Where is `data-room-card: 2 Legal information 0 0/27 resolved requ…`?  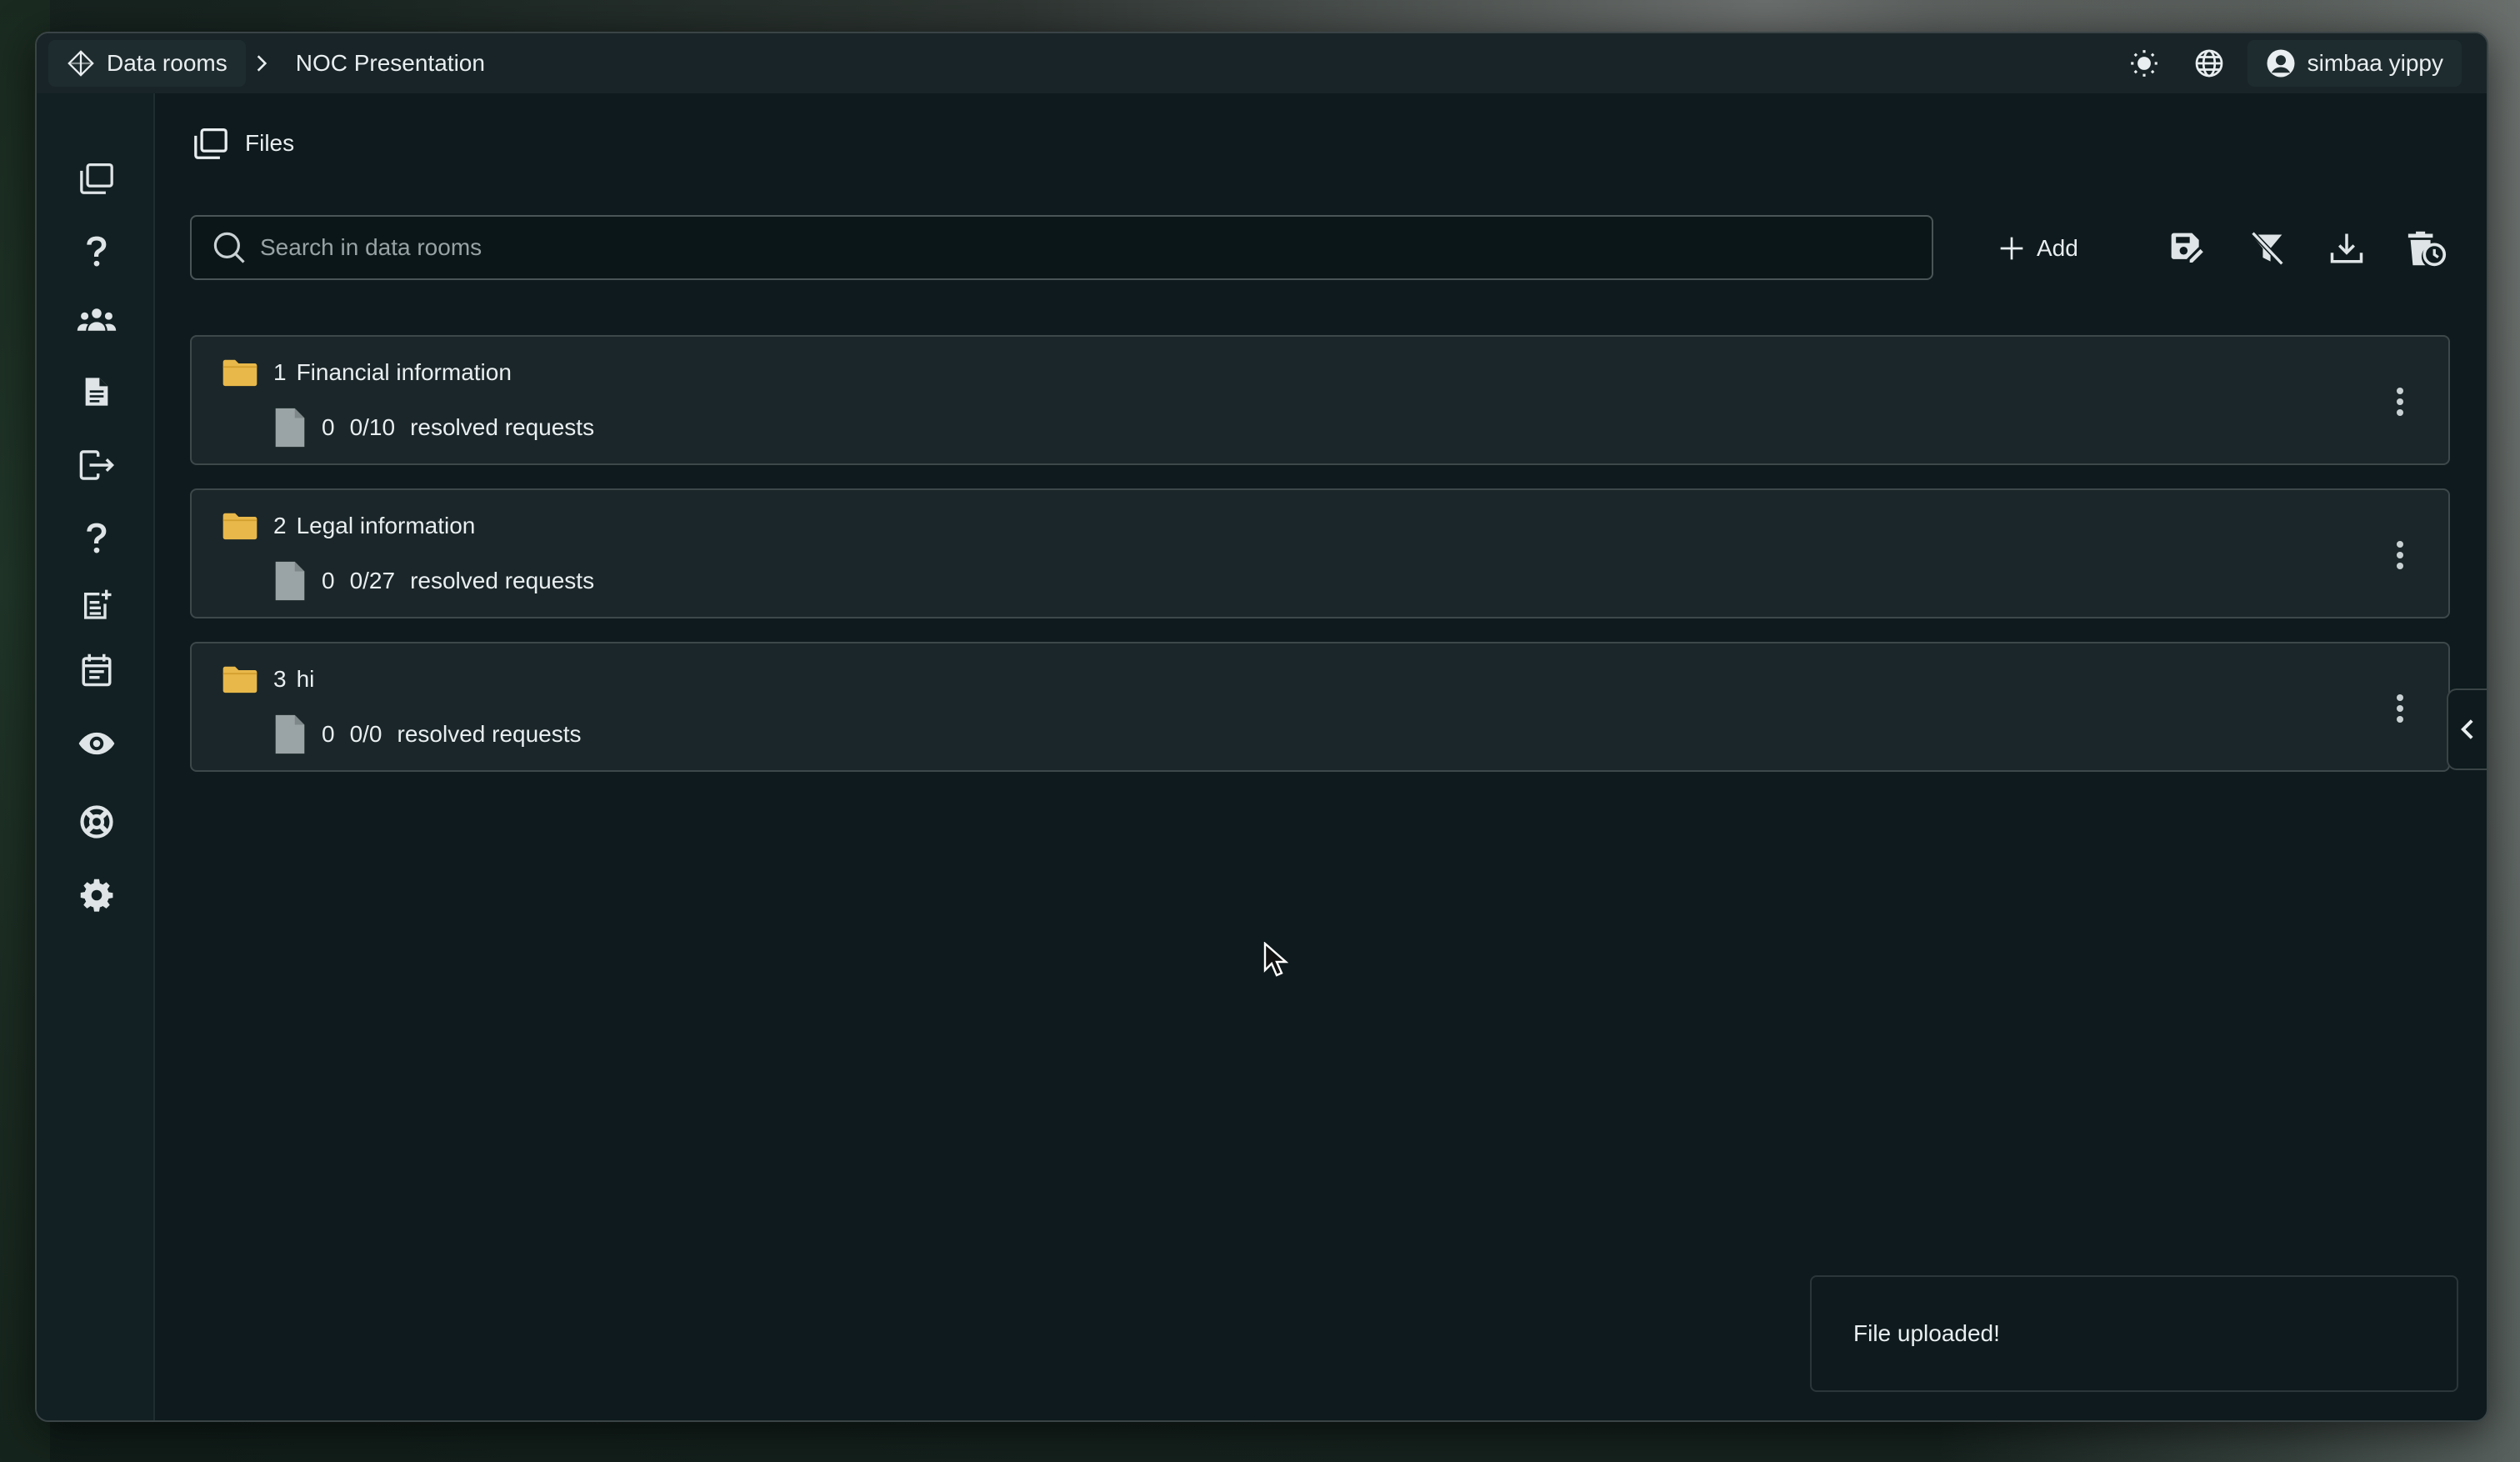
data-room-card: 2 Legal information 0 0/27 resolved requ… is located at coordinates (1320, 553).